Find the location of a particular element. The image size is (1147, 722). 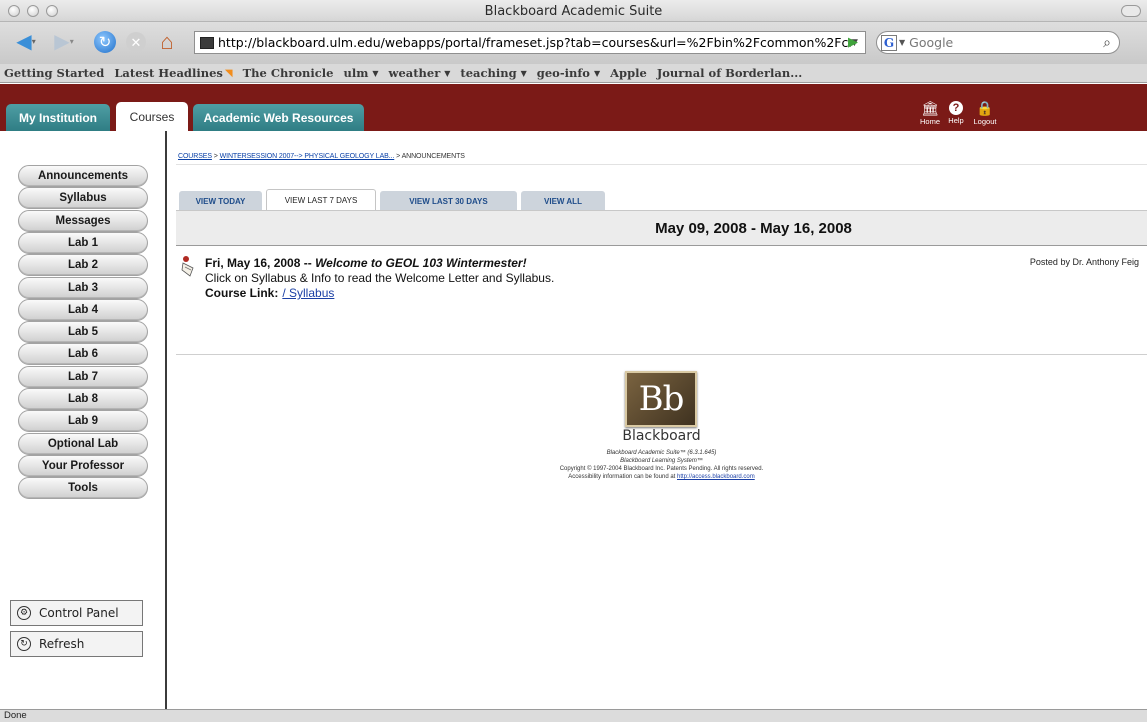

bookmark-item: teaching ▼ is located at coordinates (493, 73).